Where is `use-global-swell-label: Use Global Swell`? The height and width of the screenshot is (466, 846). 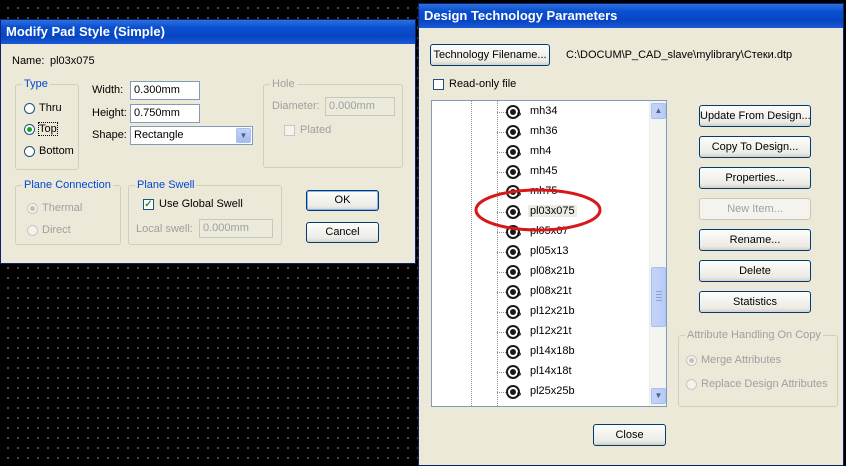
use-global-swell-label: Use Global Swell is located at coordinates (201, 204).